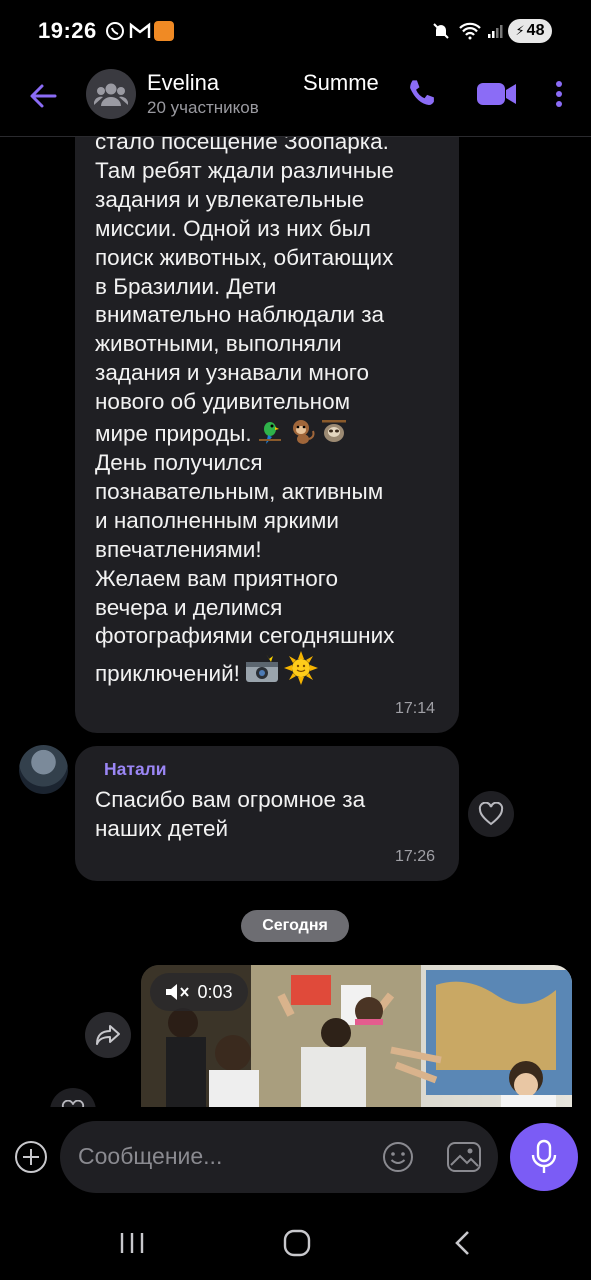 This screenshot has width=591, height=1280. I want to click on plus-circle-icon, so click(31, 1157).